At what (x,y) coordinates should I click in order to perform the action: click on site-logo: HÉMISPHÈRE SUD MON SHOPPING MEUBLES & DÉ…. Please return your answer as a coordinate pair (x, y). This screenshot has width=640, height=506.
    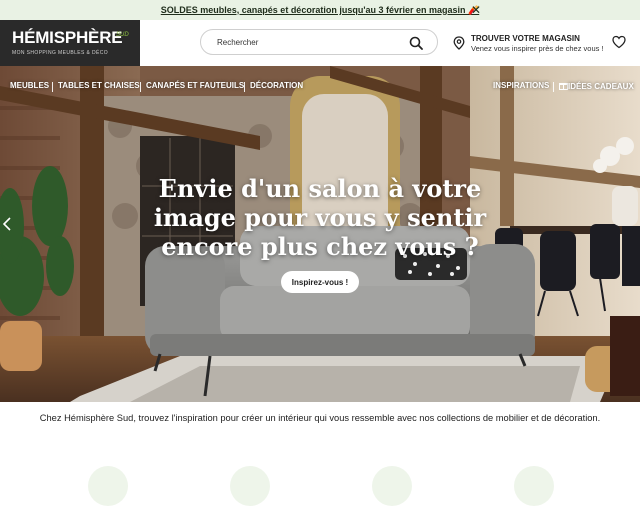
    Looking at the image, I should click on (70, 43).